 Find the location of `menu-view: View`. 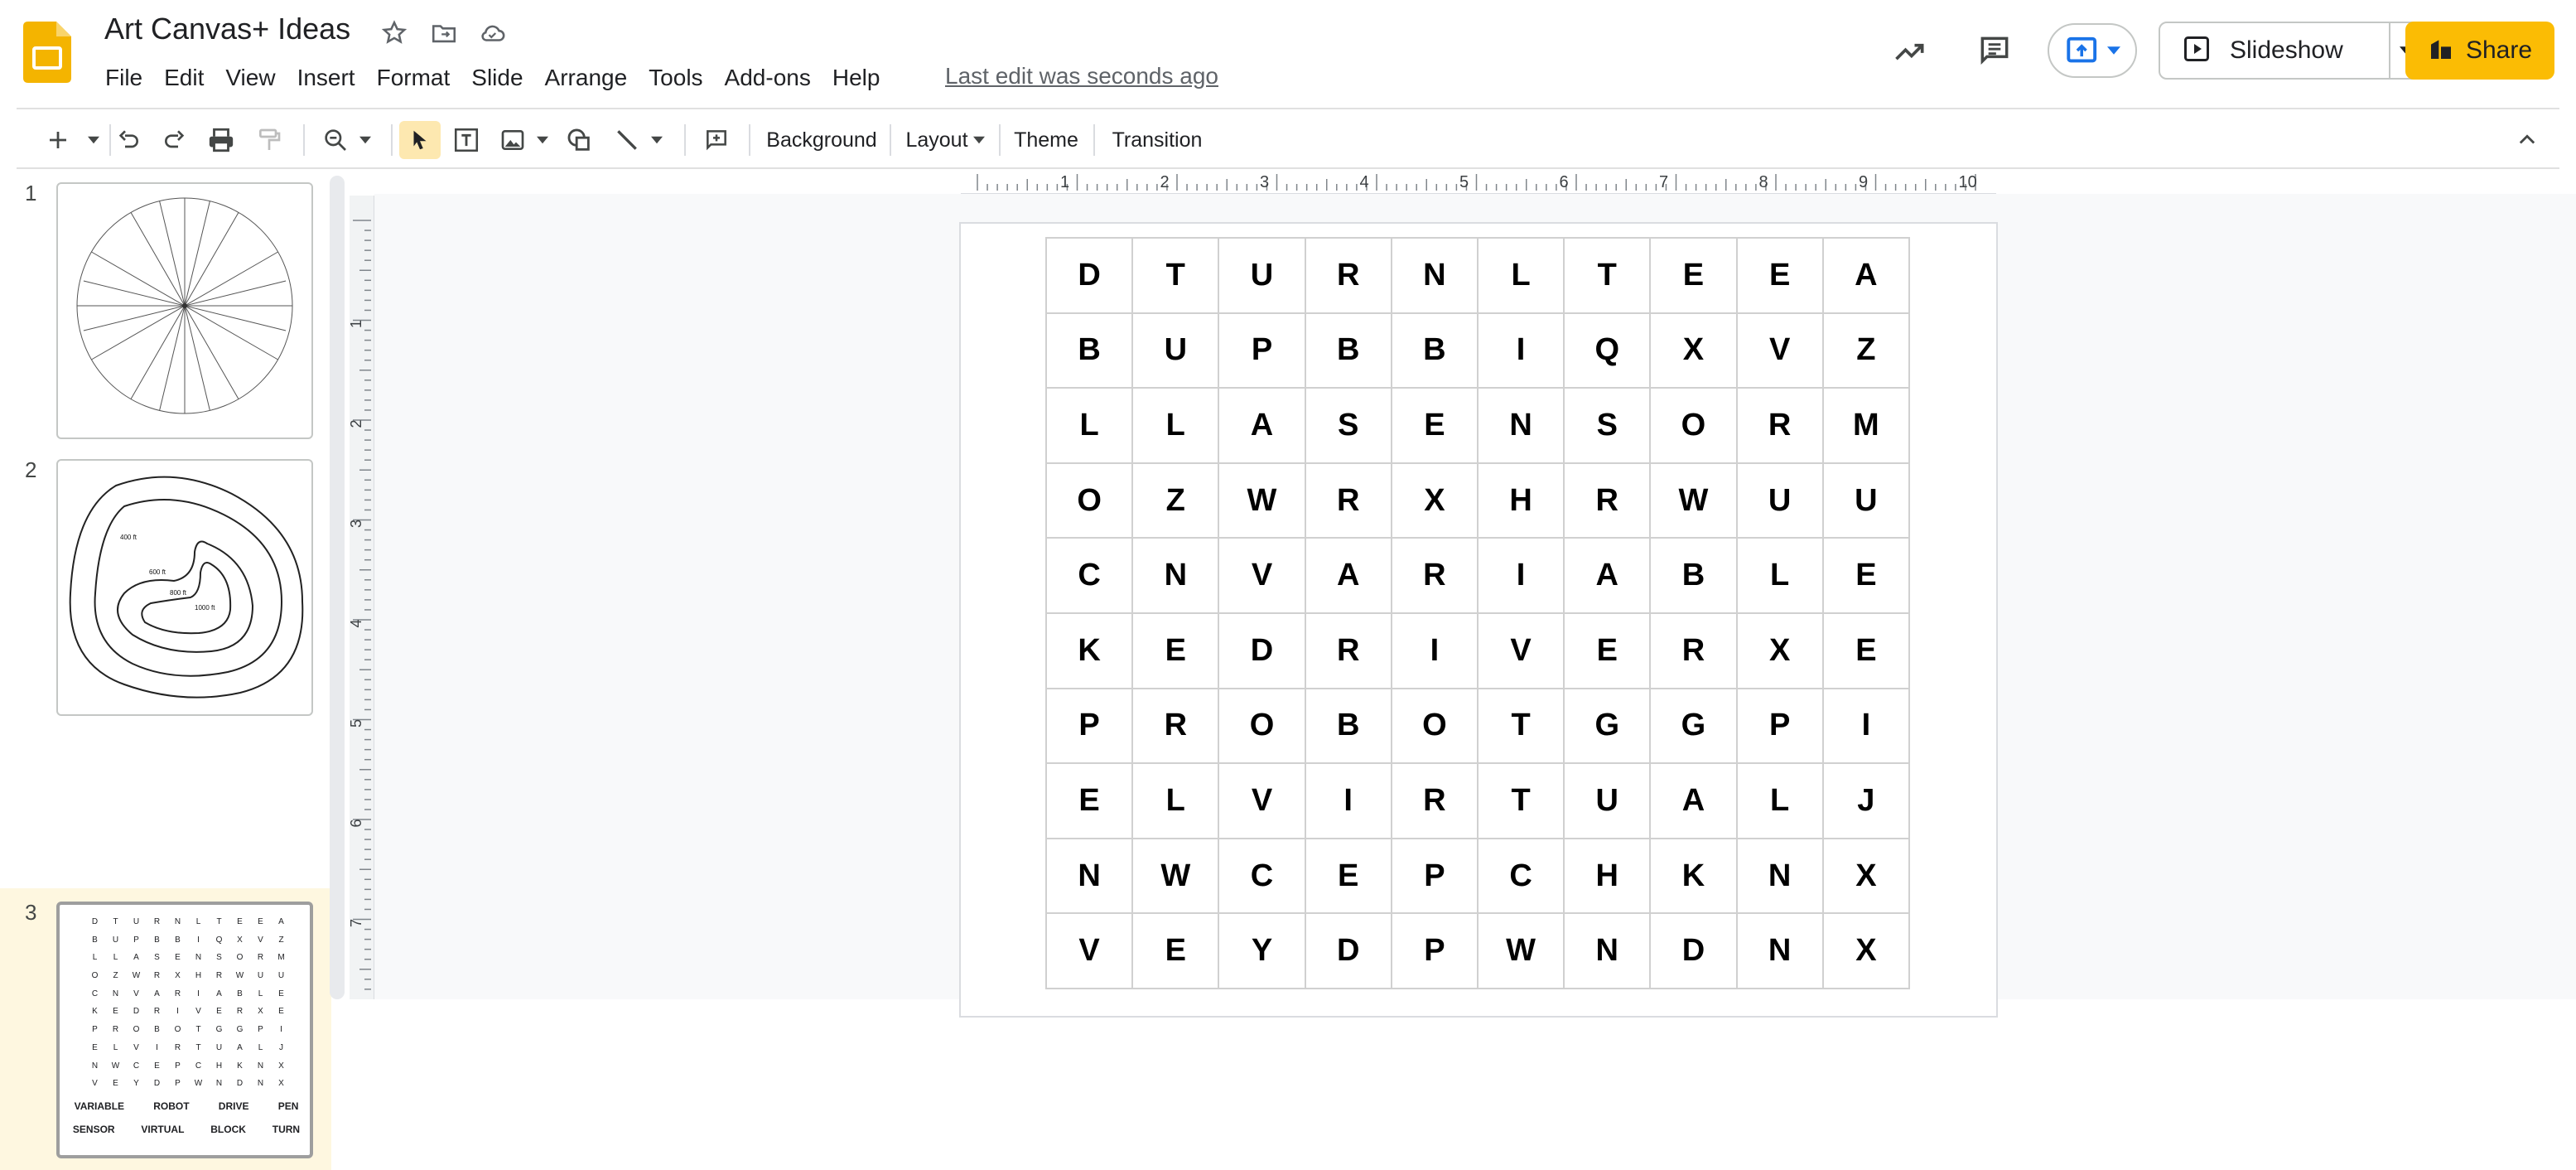

menu-view: View is located at coordinates (250, 78).